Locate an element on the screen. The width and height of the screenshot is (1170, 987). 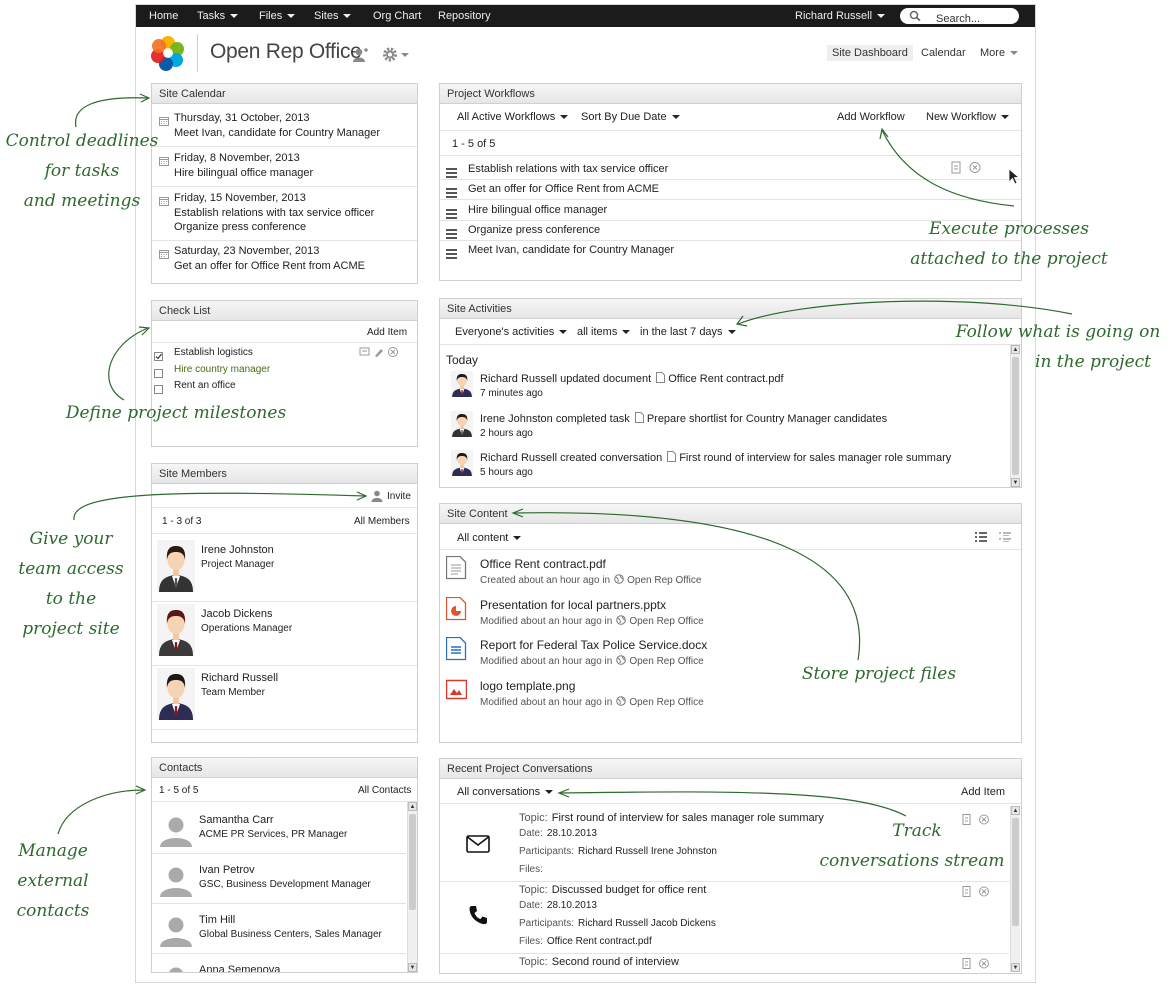
arrow-to-calendar is located at coordinates (112, 112).